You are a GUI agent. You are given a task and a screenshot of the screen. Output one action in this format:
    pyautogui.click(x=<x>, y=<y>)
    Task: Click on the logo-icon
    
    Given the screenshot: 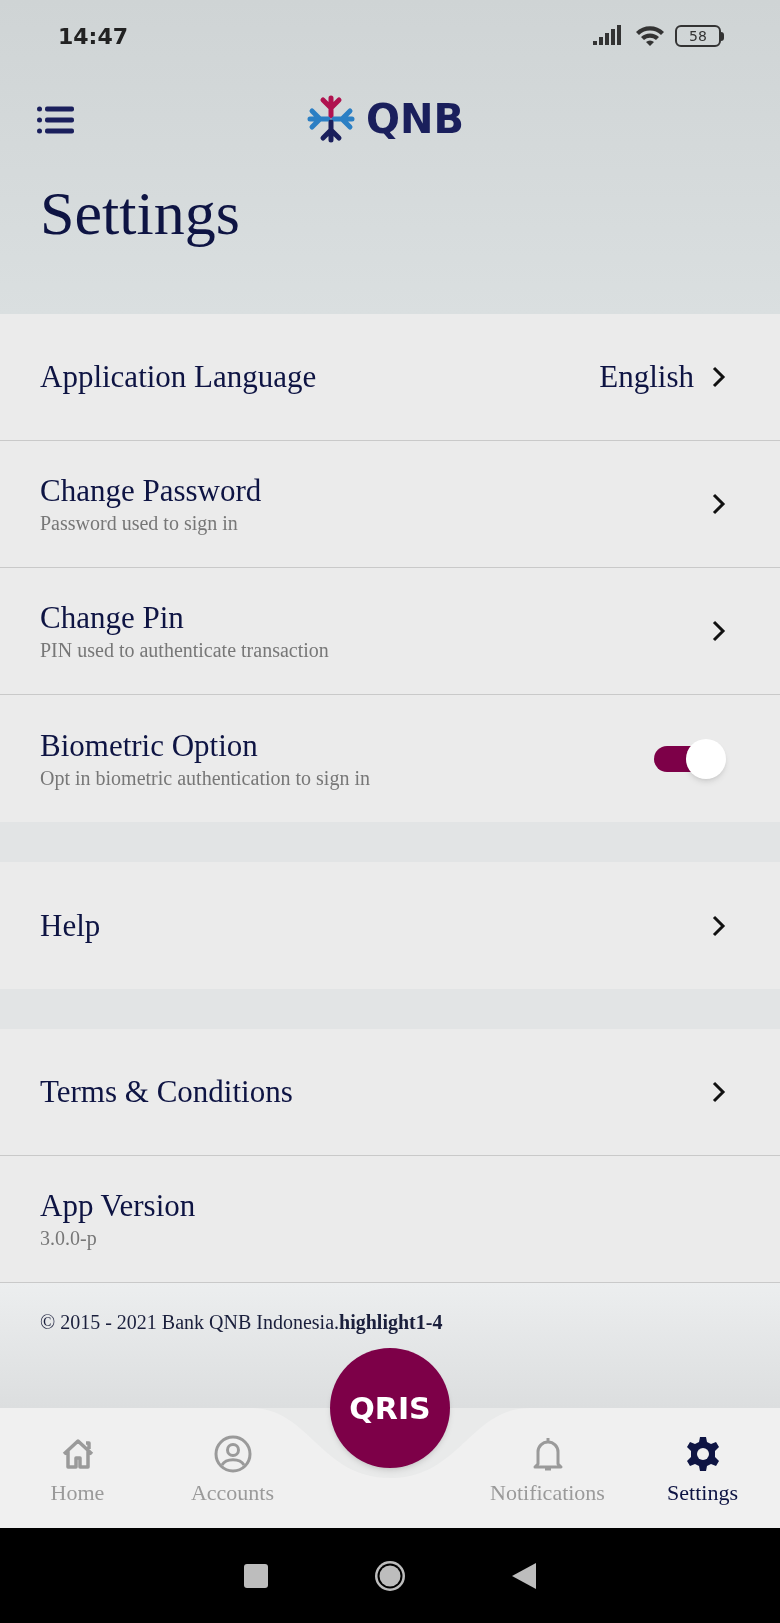 What is the action you would take?
    pyautogui.click(x=331, y=119)
    